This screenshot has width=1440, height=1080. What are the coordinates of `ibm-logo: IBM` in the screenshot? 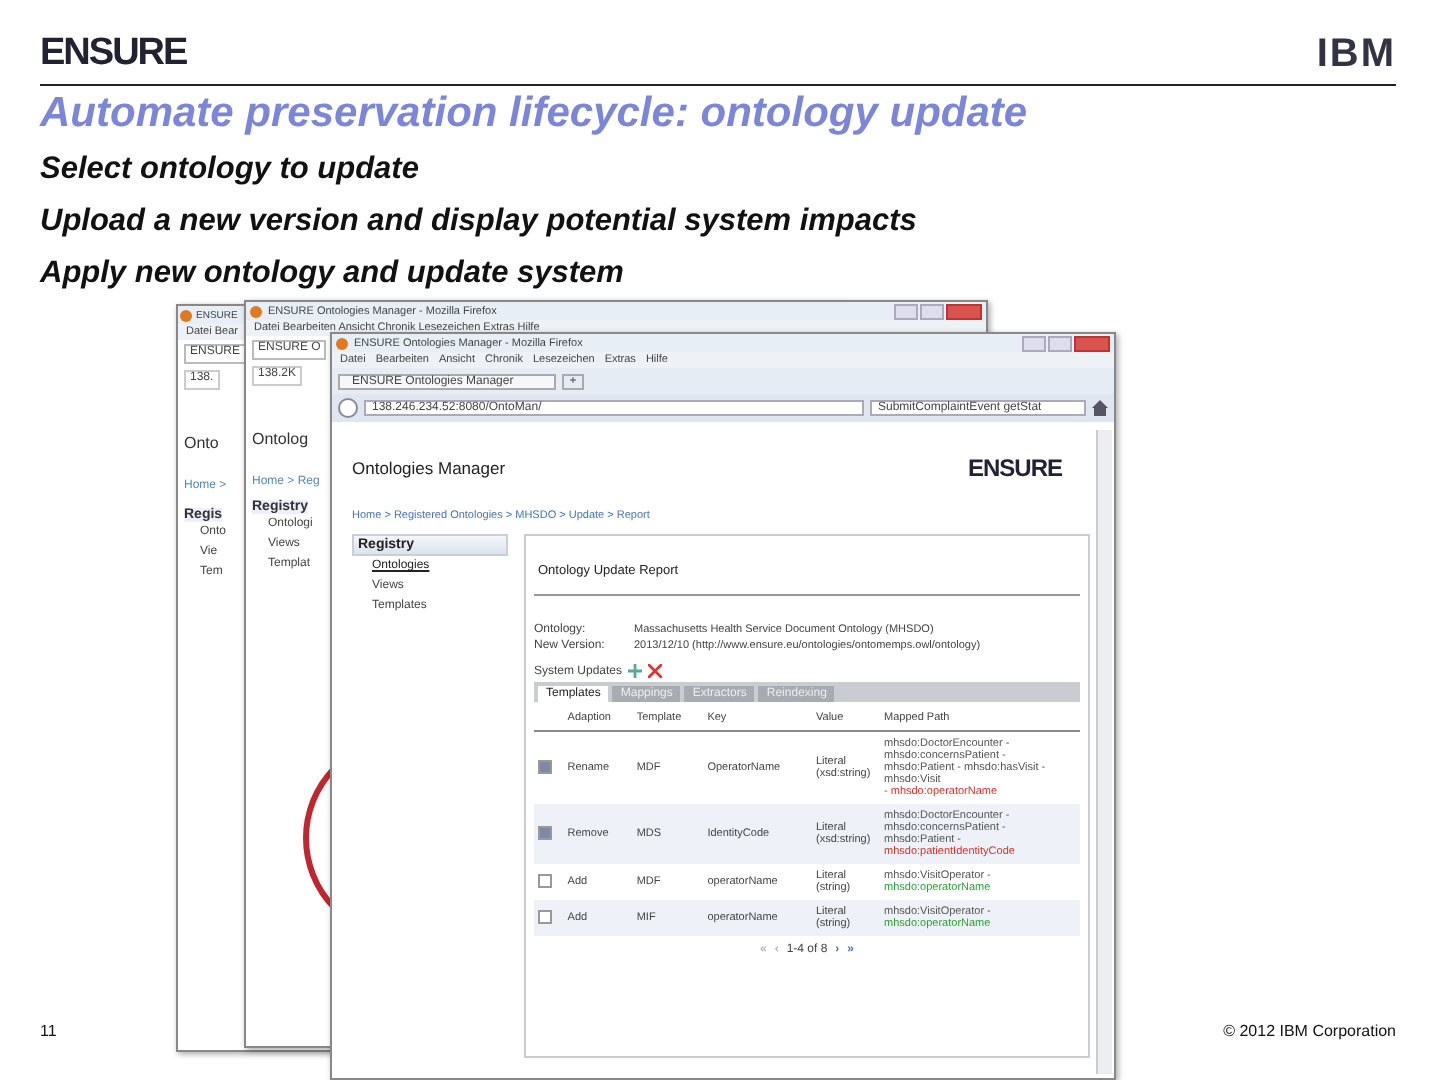 It's located at (1356, 54).